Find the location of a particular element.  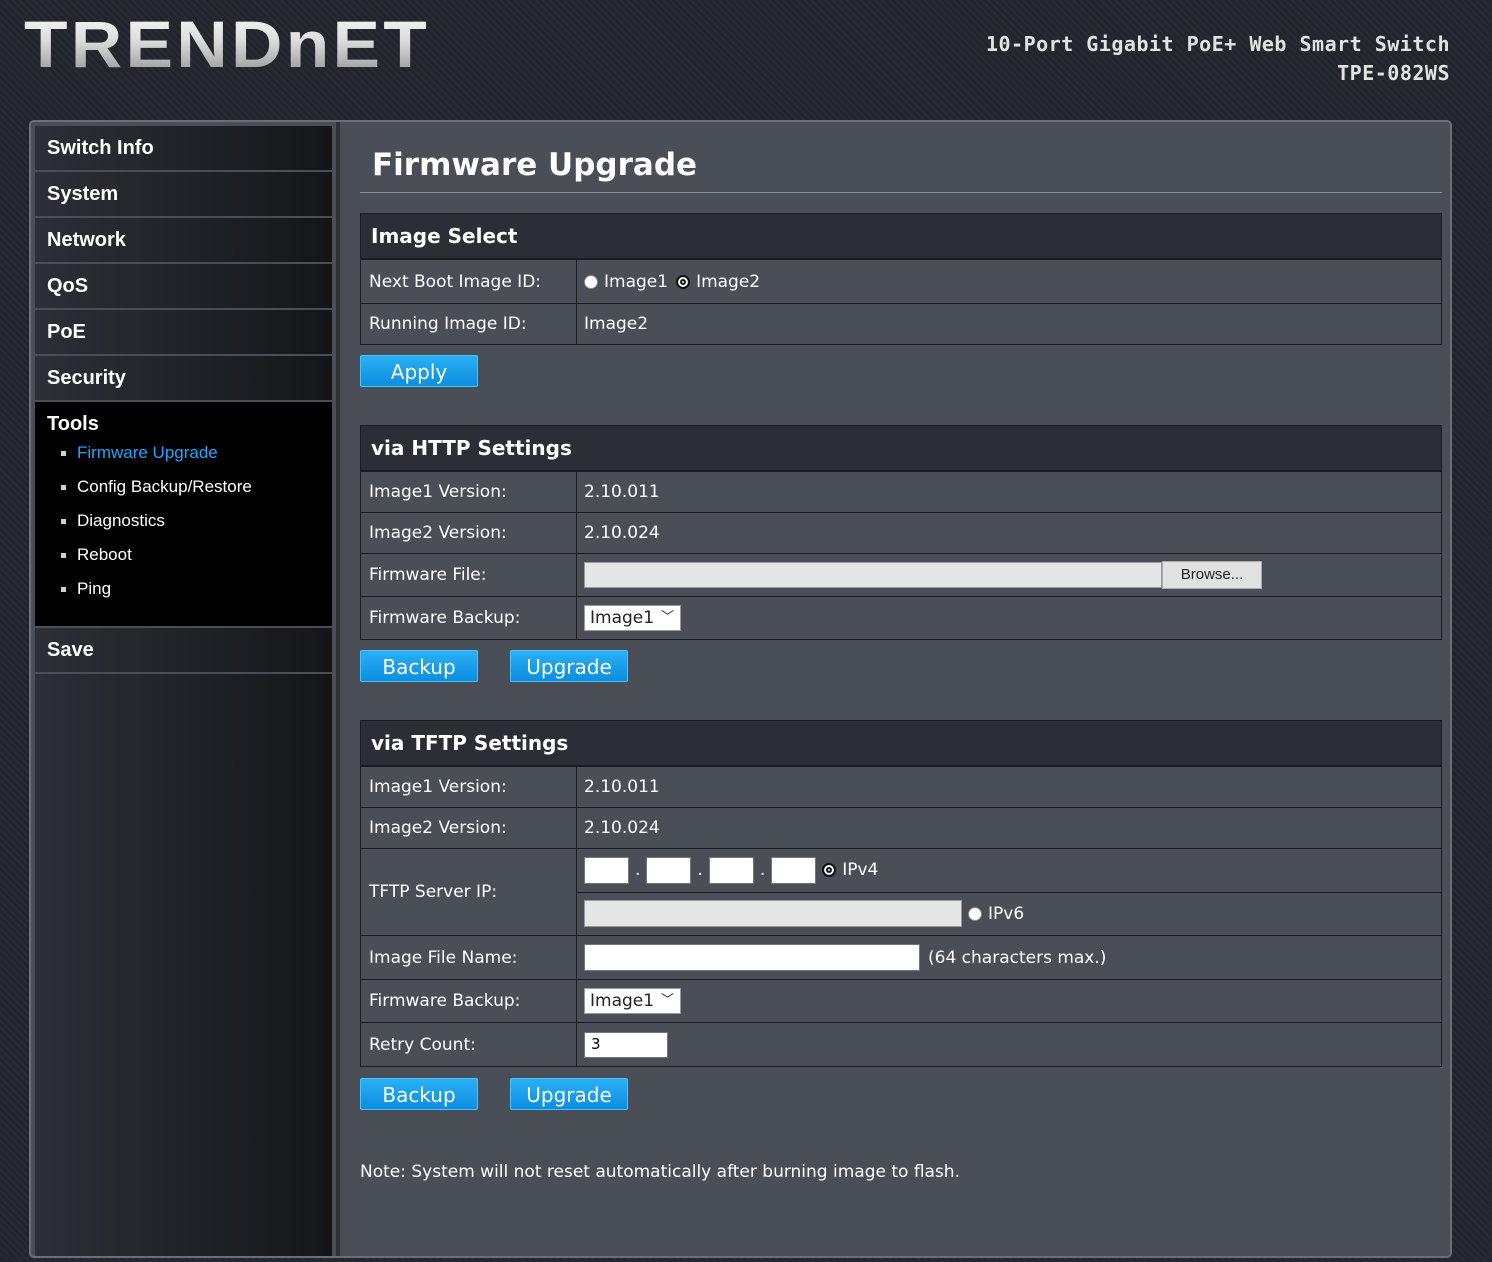

ipv6-label: IPv6 is located at coordinates (1006, 913).